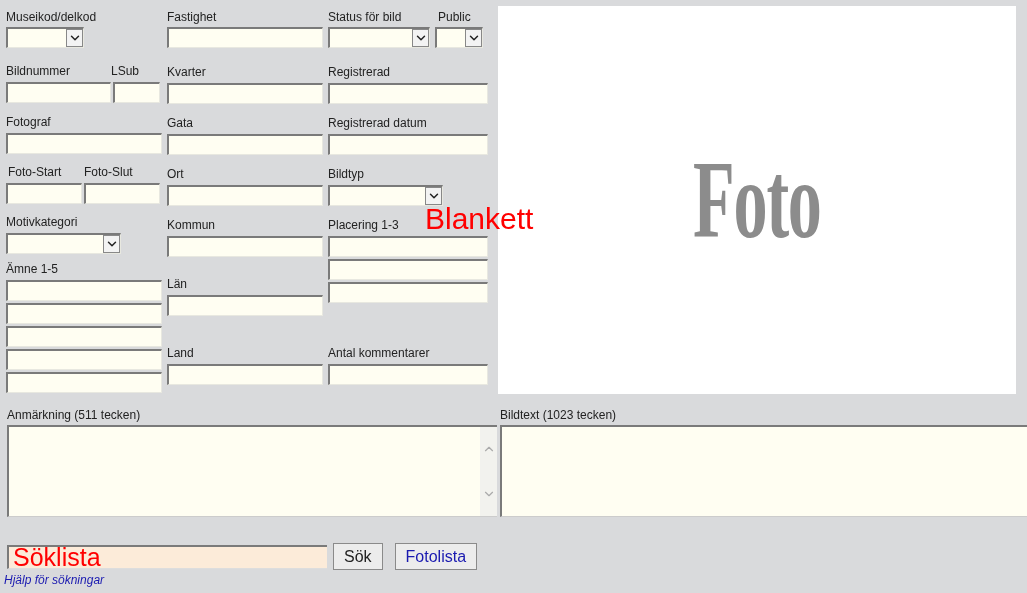 The height and width of the screenshot is (593, 1027). What do you see at coordinates (186, 72) in the screenshot?
I see `field-label: Kvarter` at bounding box center [186, 72].